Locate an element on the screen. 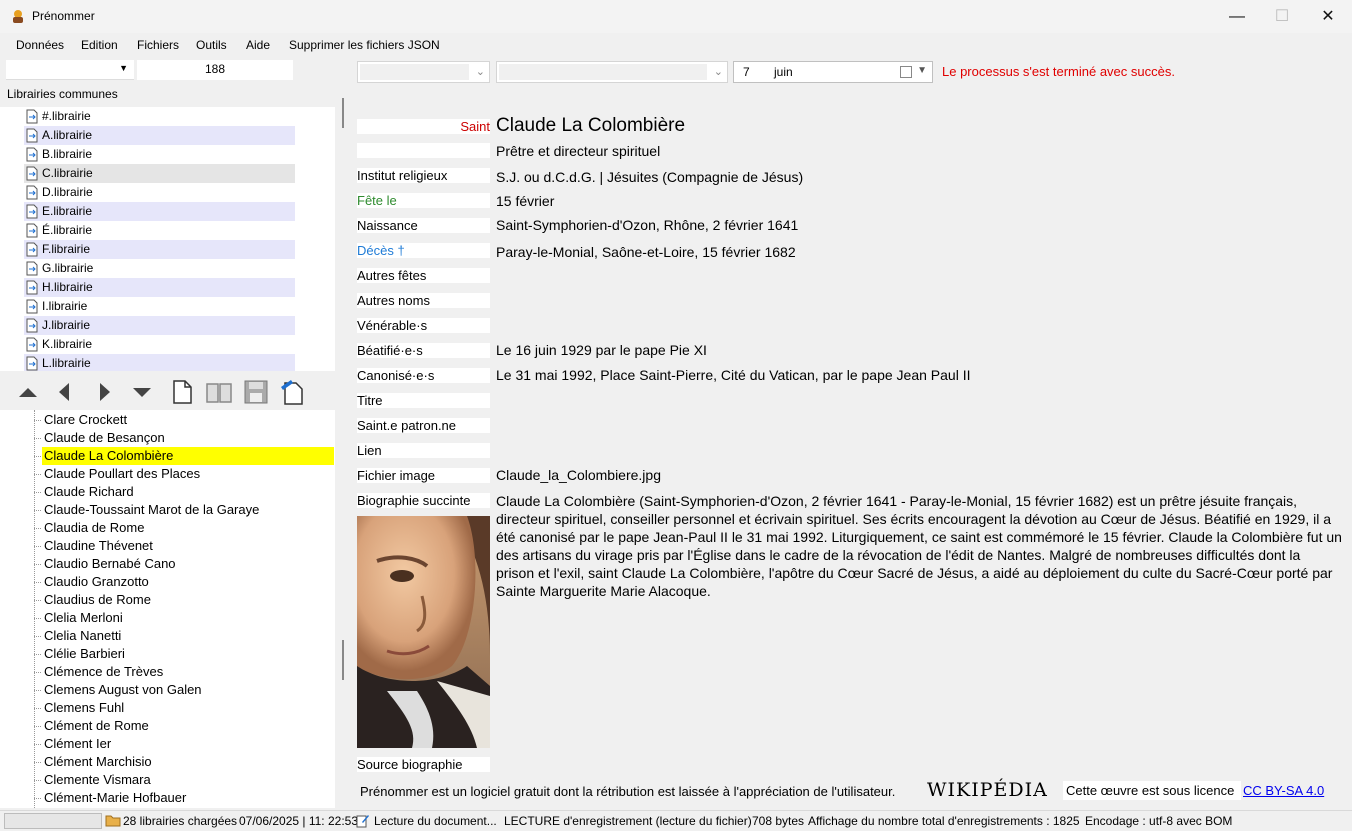 This screenshot has width=1352, height=831. name-item: Clare Crockett is located at coordinates (84, 420).